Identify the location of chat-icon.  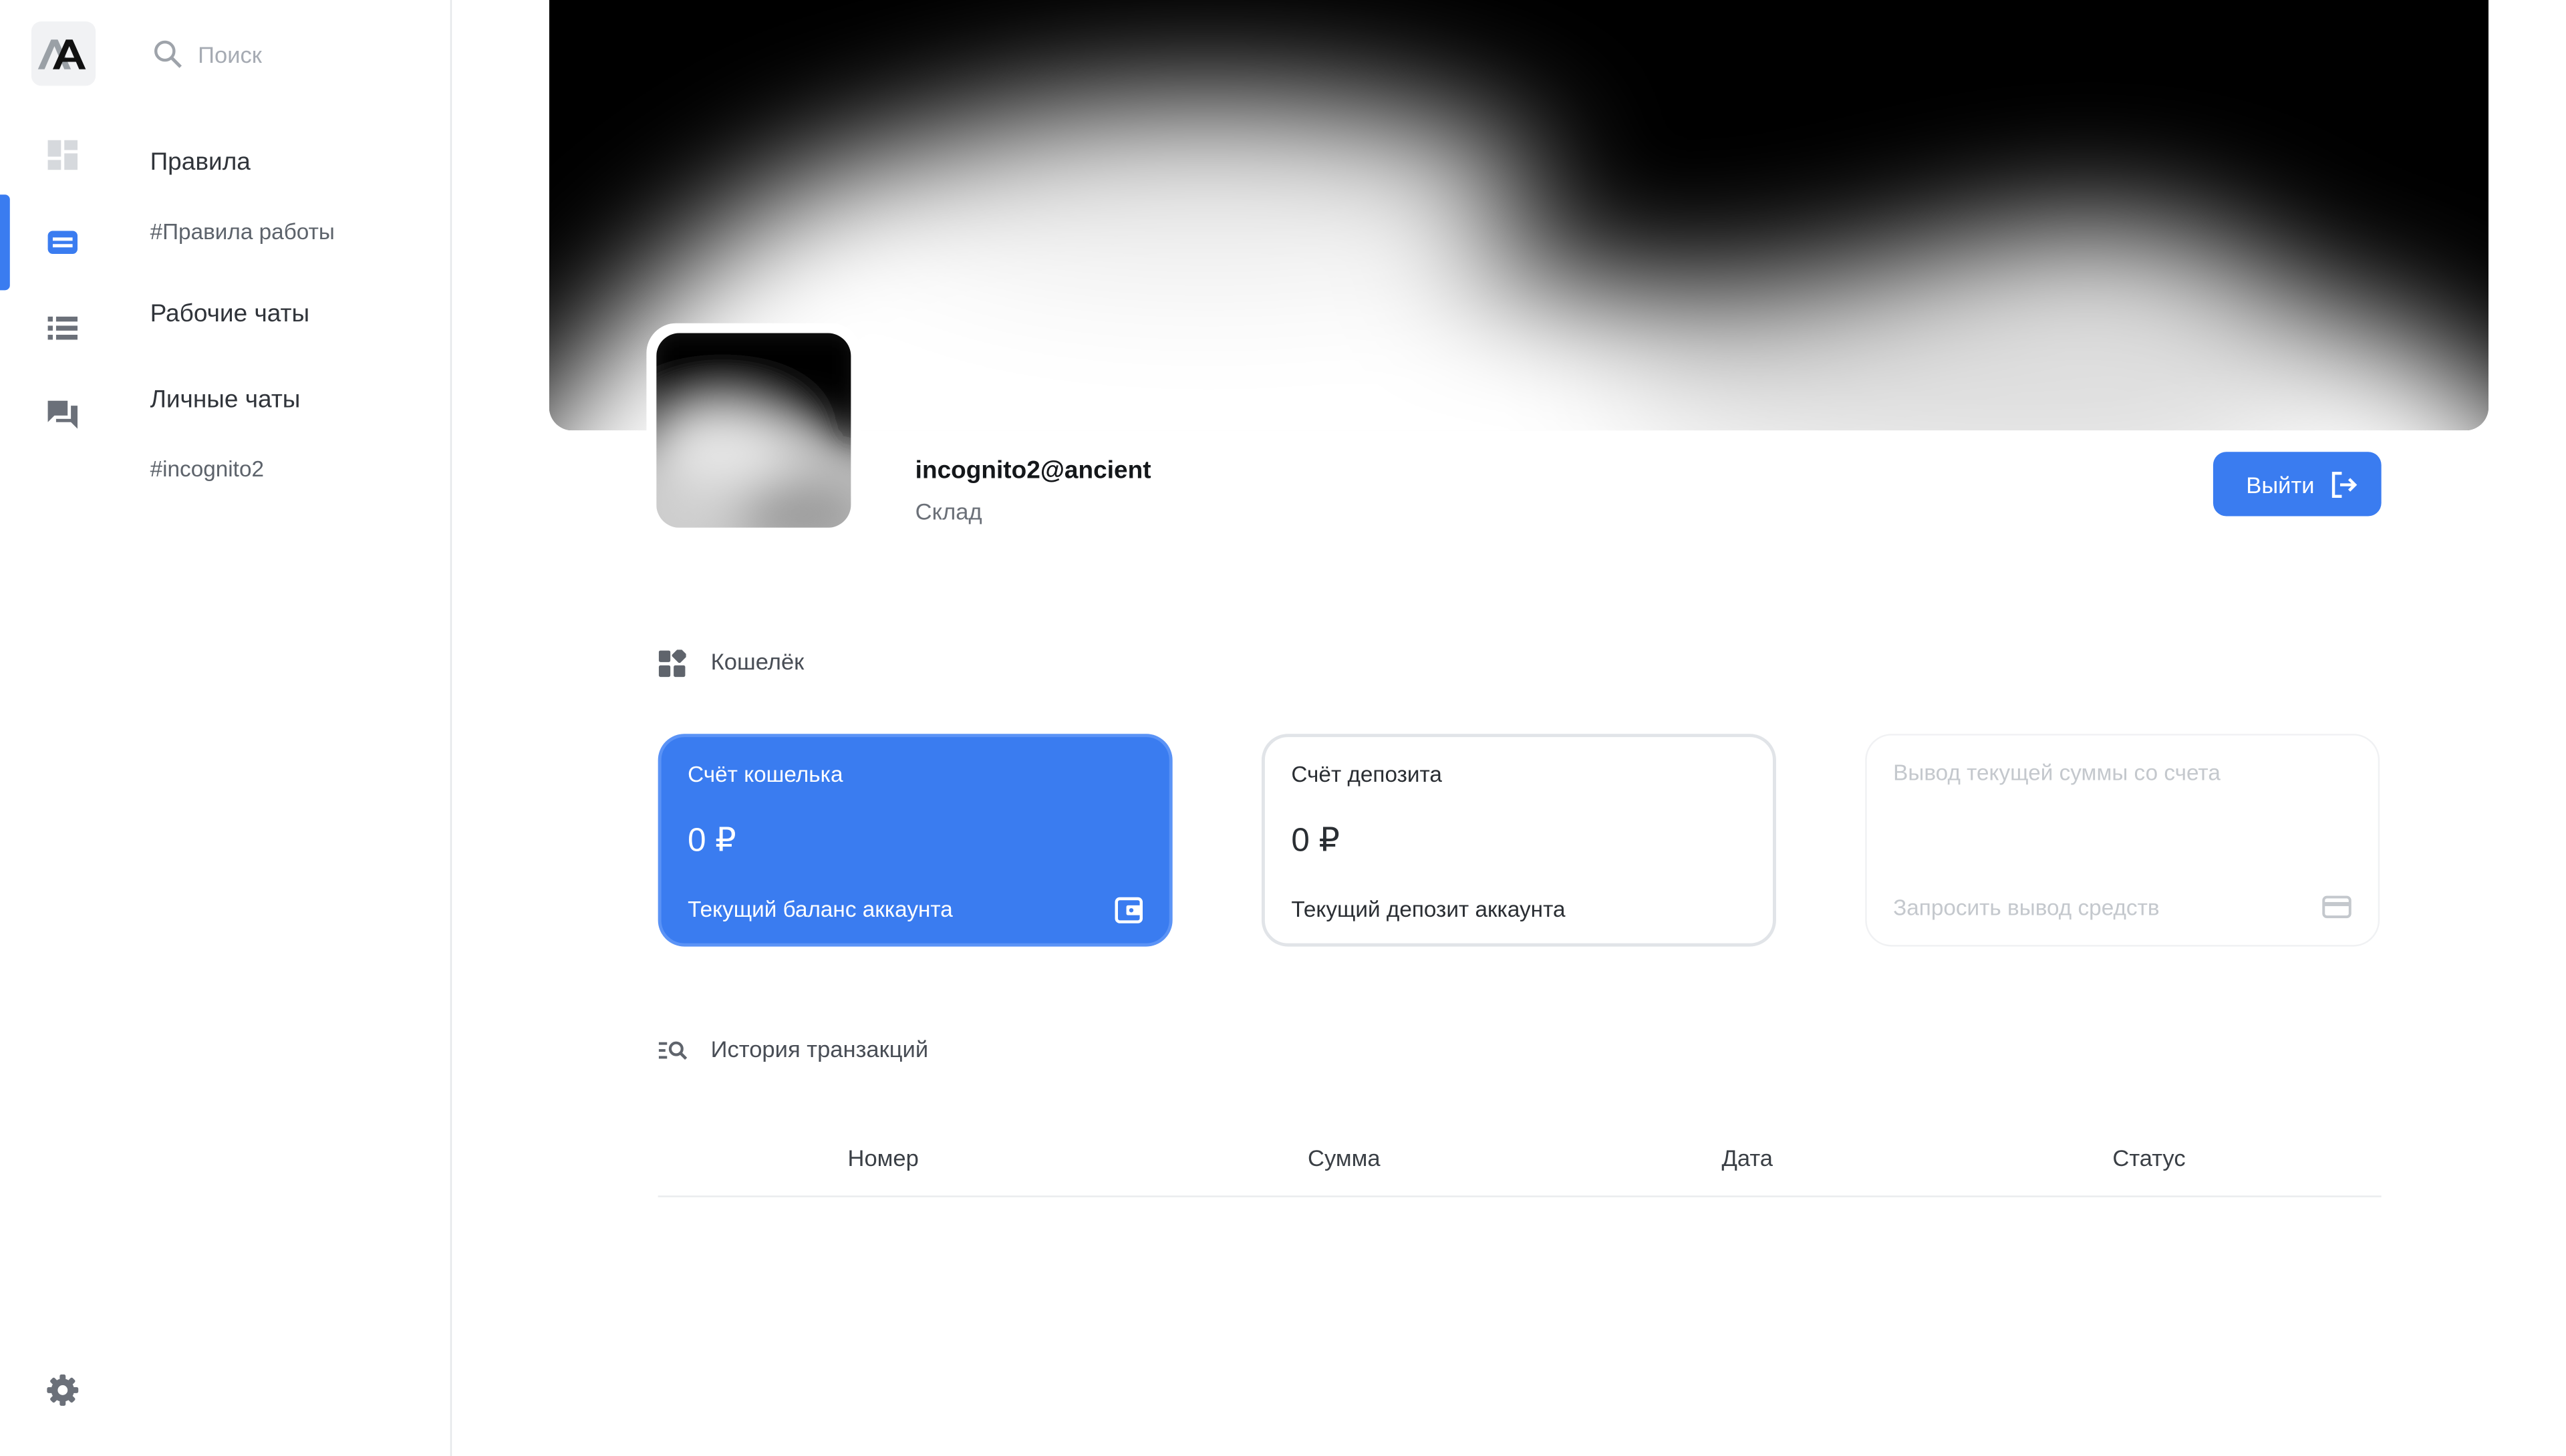
(62, 414).